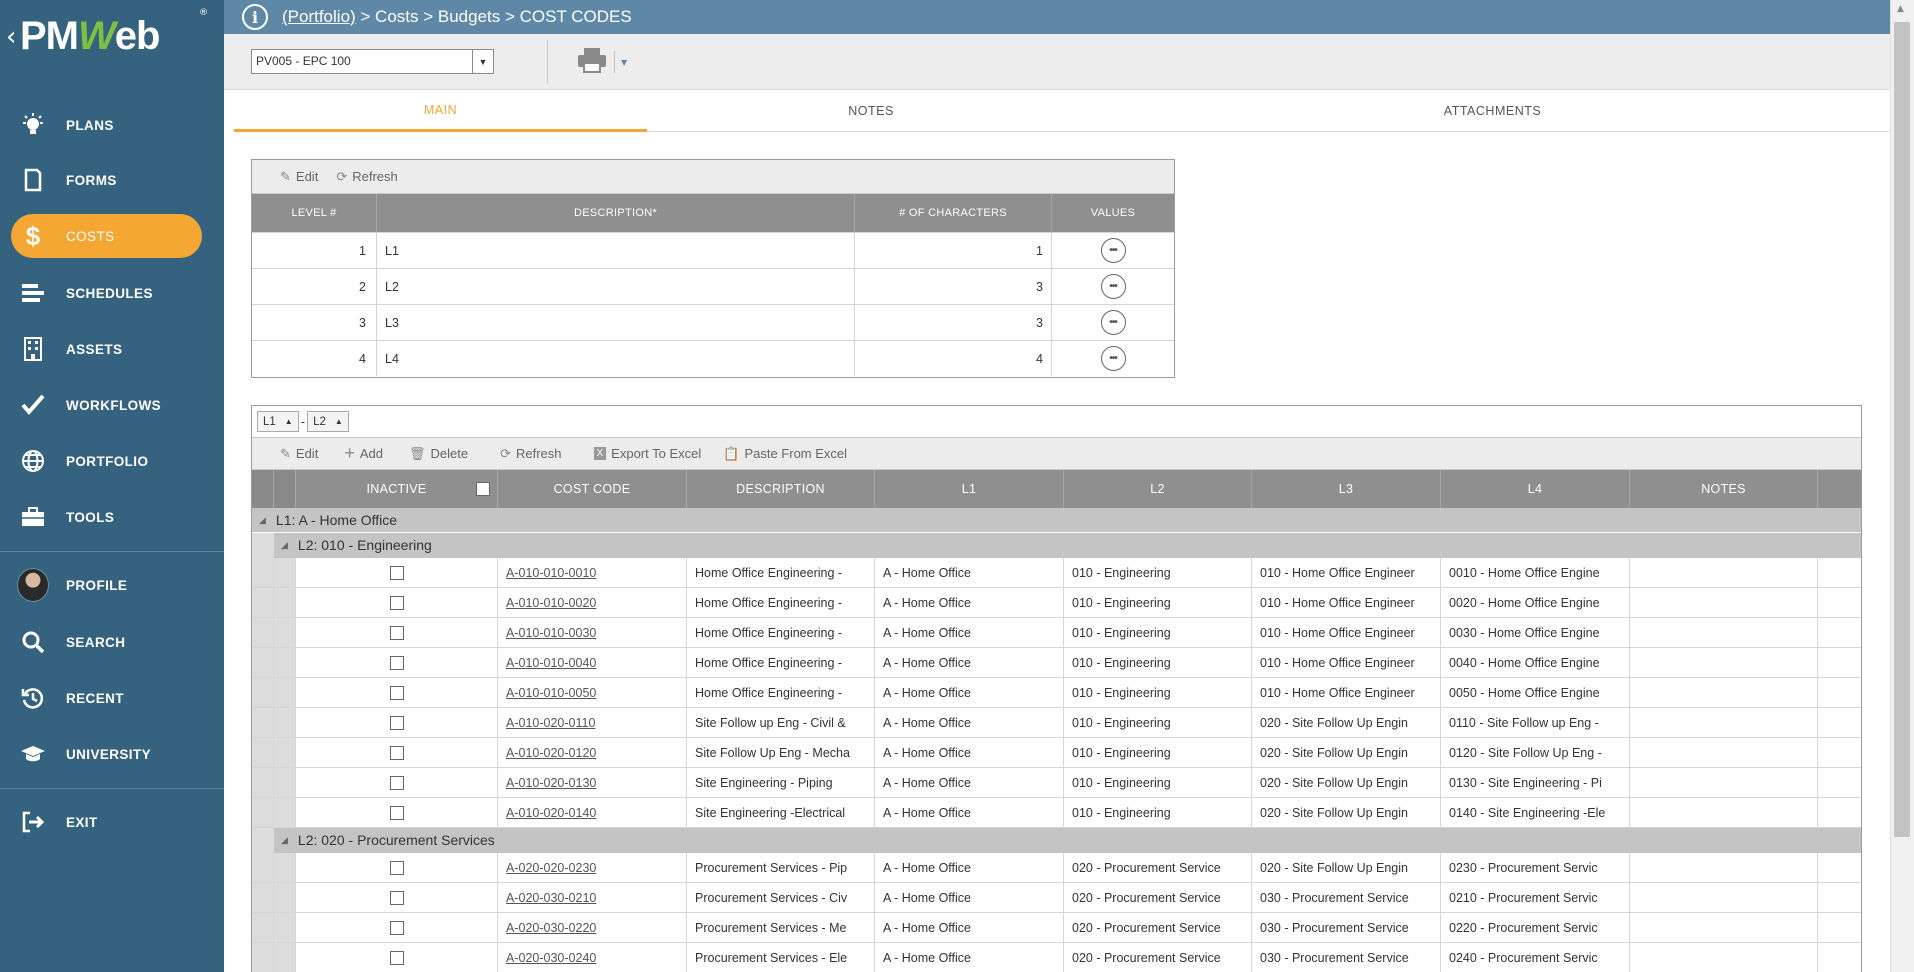 The height and width of the screenshot is (972, 1914). What do you see at coordinates (1158, 489) in the screenshot?
I see `col-header-l2: L2` at bounding box center [1158, 489].